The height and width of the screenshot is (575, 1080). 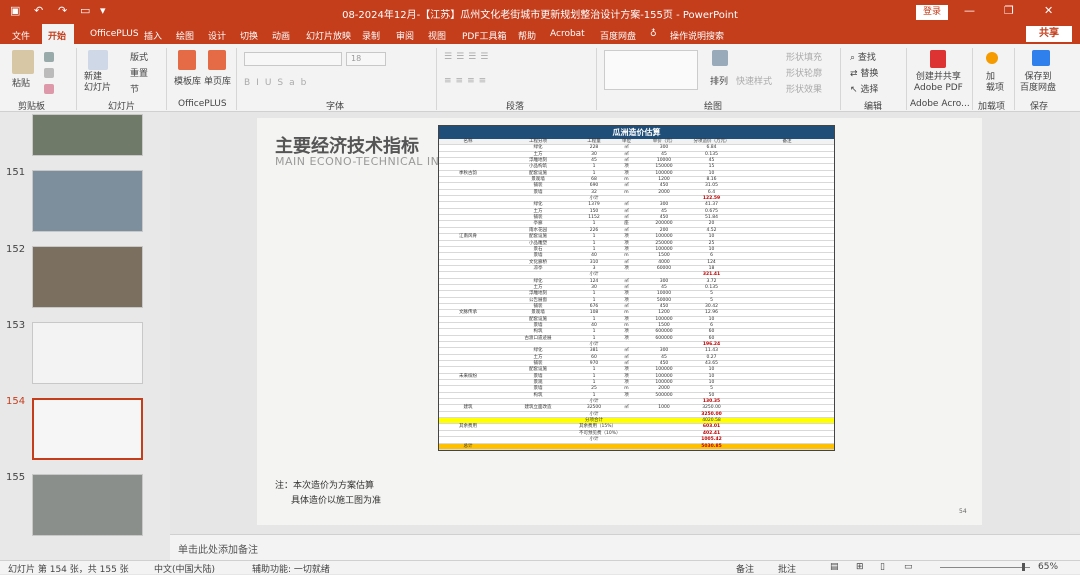 I want to click on tab-home: 开始, so click(x=58, y=34).